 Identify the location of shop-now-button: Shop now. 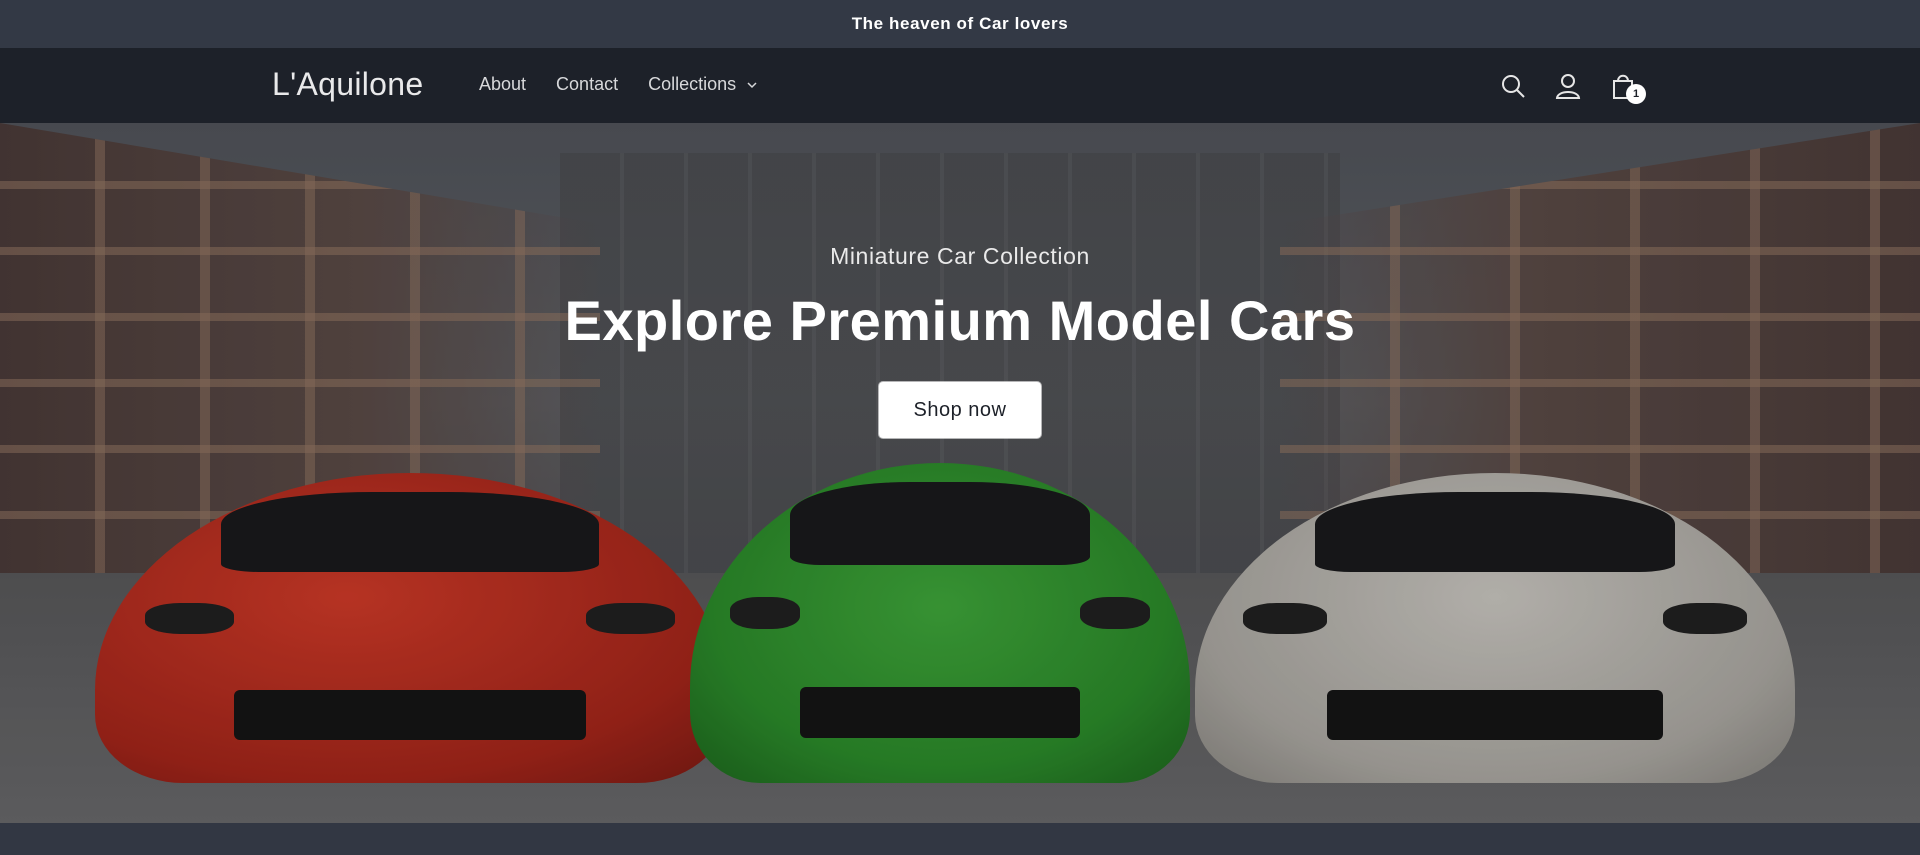
(960, 410).